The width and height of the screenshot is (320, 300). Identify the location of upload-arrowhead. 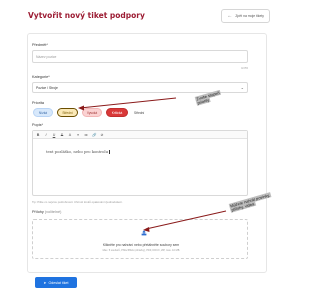
(146, 229).